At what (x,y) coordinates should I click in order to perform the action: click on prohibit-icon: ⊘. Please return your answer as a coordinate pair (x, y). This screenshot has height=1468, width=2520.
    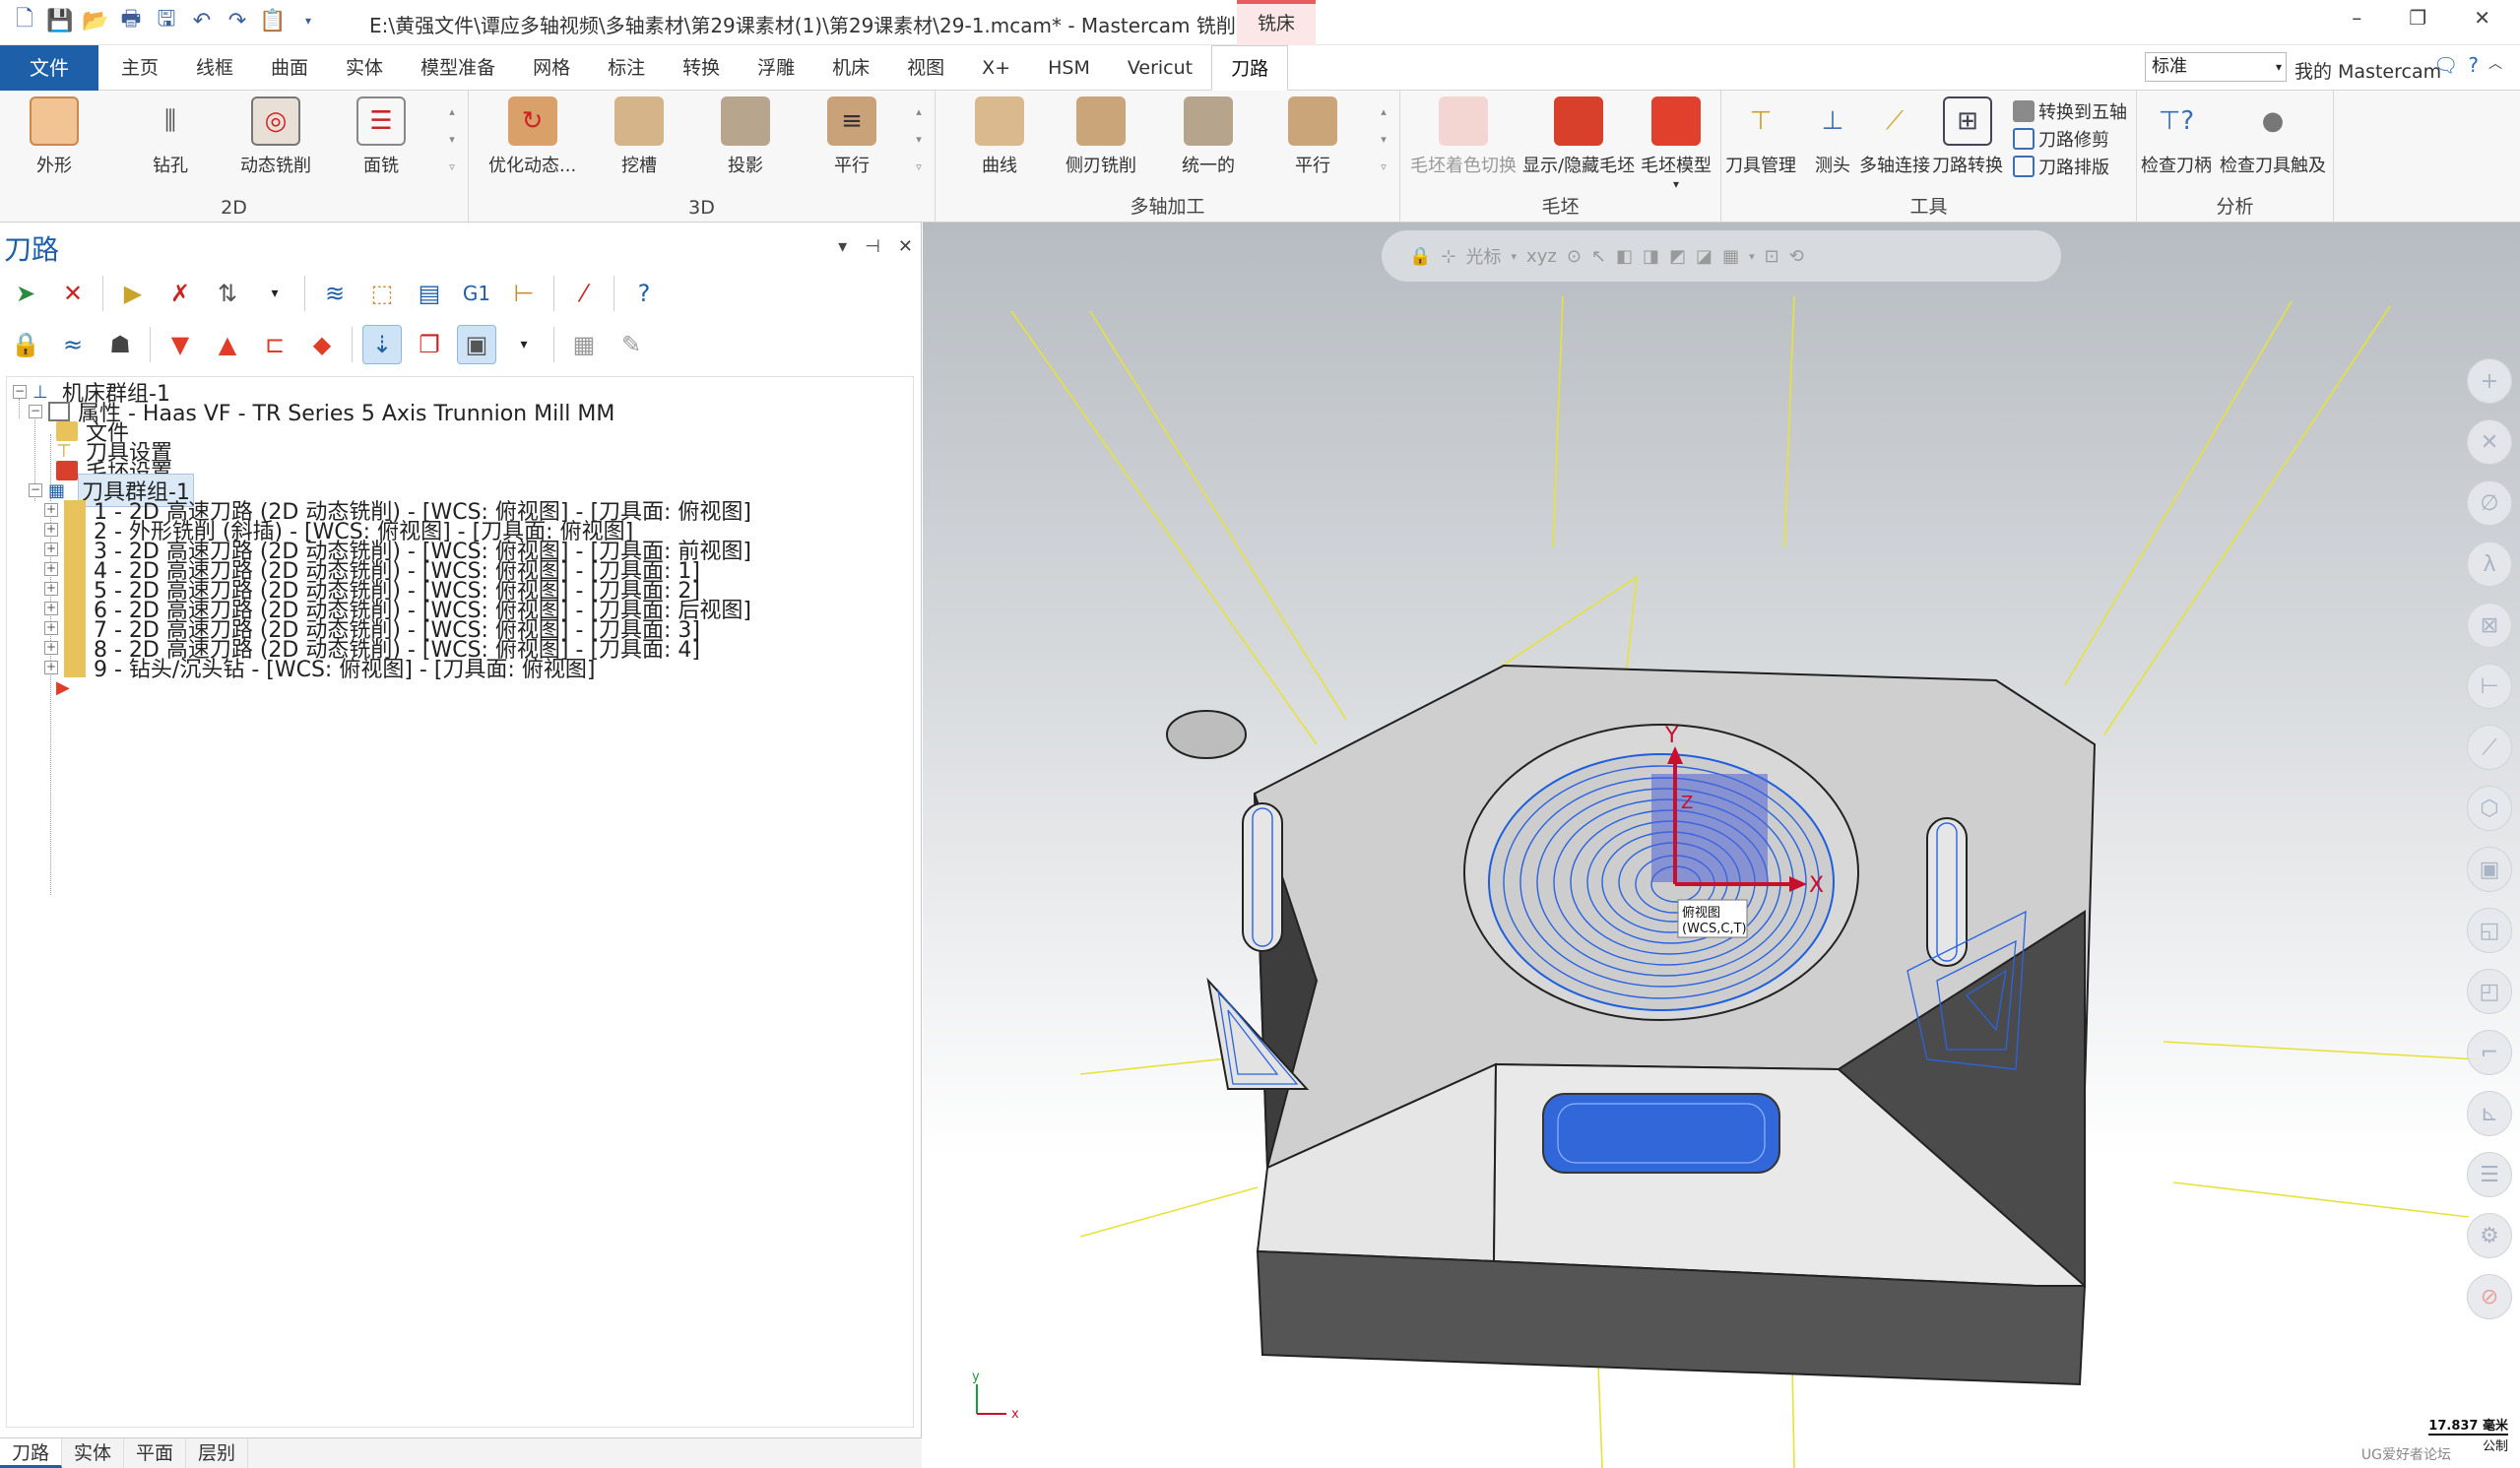
    Looking at the image, I should click on (2489, 1297).